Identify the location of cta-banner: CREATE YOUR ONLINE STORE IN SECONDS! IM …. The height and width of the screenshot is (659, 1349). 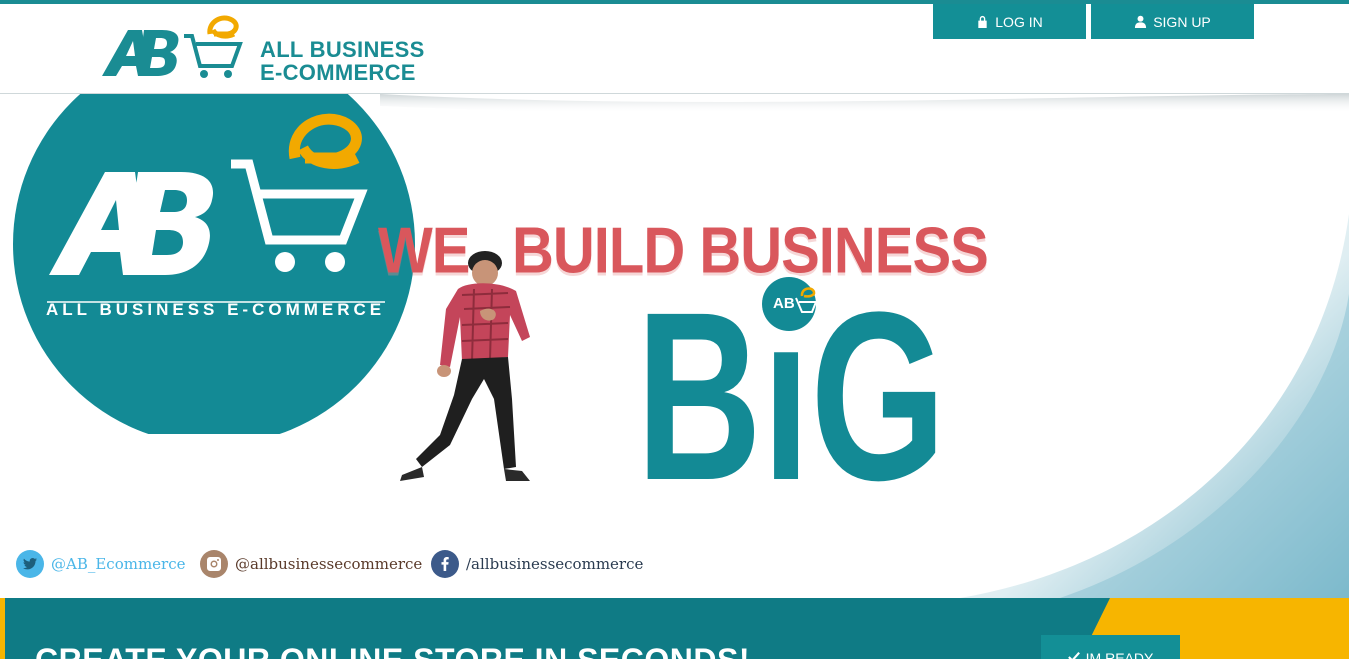
(674, 628).